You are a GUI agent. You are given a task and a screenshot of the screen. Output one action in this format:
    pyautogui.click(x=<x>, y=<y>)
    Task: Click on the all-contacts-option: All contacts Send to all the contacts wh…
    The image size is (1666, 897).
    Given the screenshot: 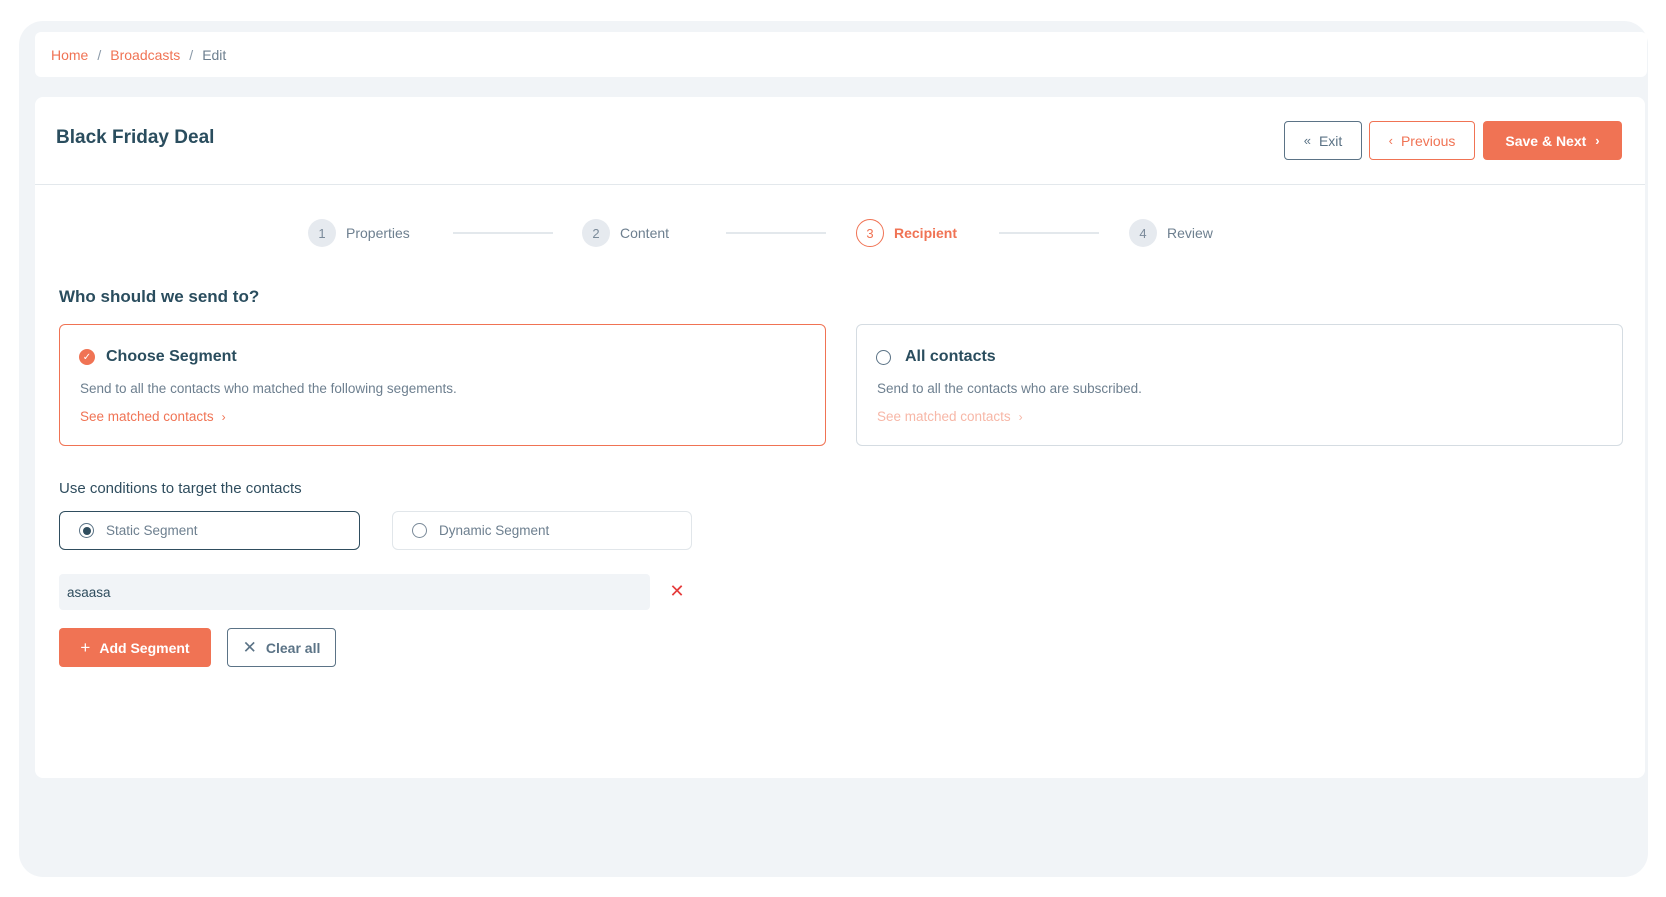 What is the action you would take?
    pyautogui.click(x=1239, y=385)
    